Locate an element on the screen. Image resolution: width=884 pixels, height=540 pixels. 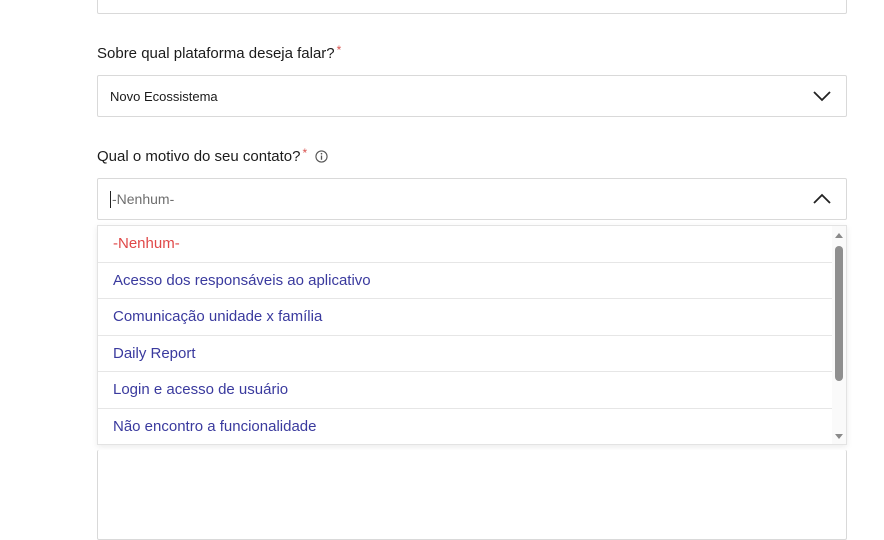
platform-label: Sobre qual plataforma deseja falar? * is located at coordinates (219, 52).